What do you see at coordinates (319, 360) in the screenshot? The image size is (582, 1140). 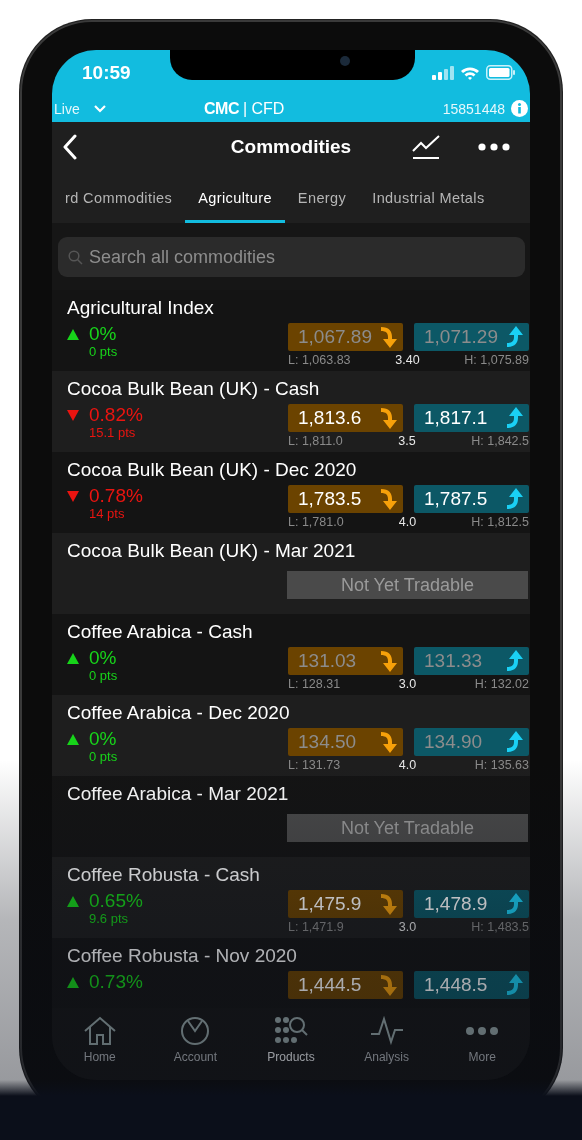 I see `low-price: L: 1,063.83` at bounding box center [319, 360].